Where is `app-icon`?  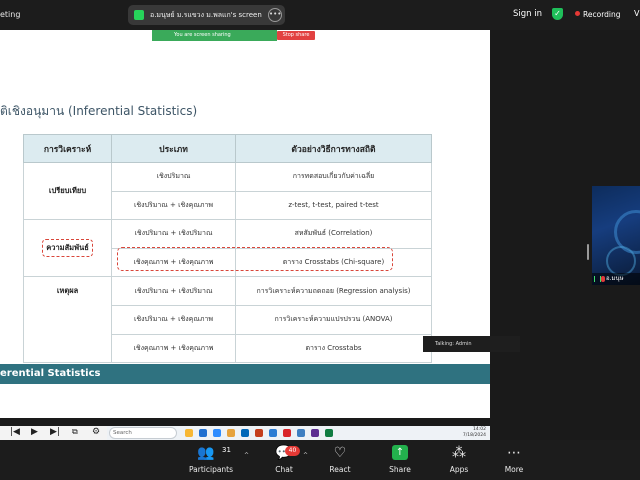
app-icon is located at coordinates (315, 433).